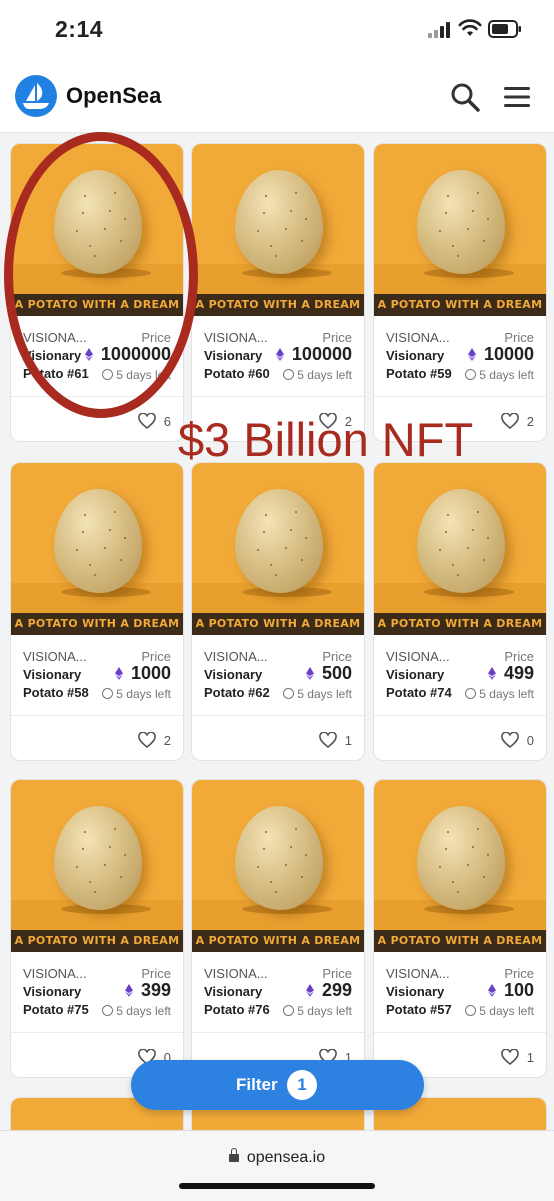 The height and width of the screenshot is (1201, 554). I want to click on filter-button: Filter 1, so click(277, 1085).